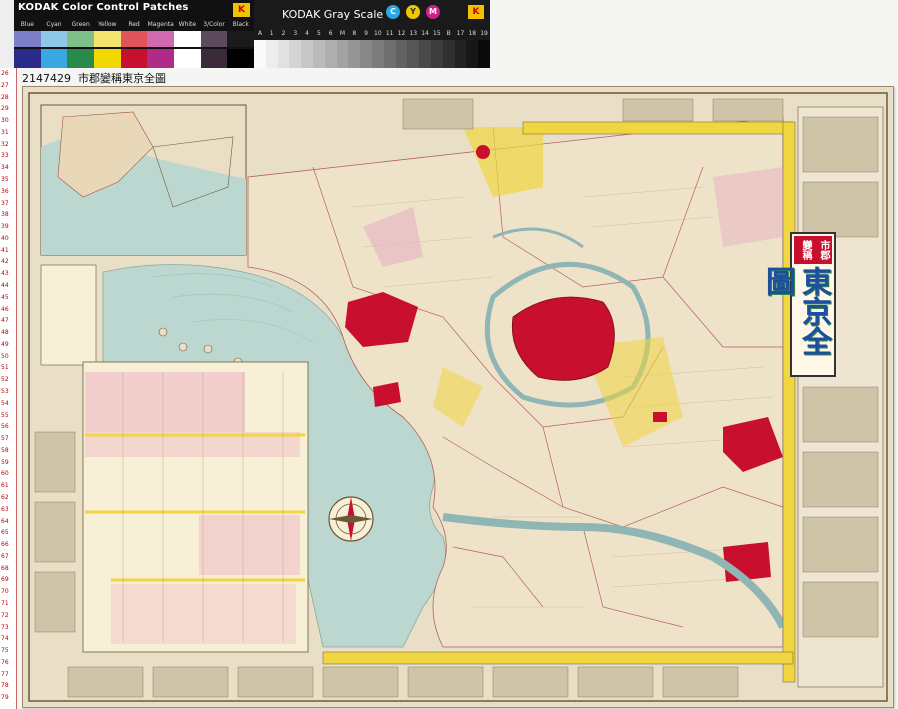 The image size is (898, 709). Describe the element at coordinates (5, 321) in the screenshot. I see `ruler-number: 47` at that location.